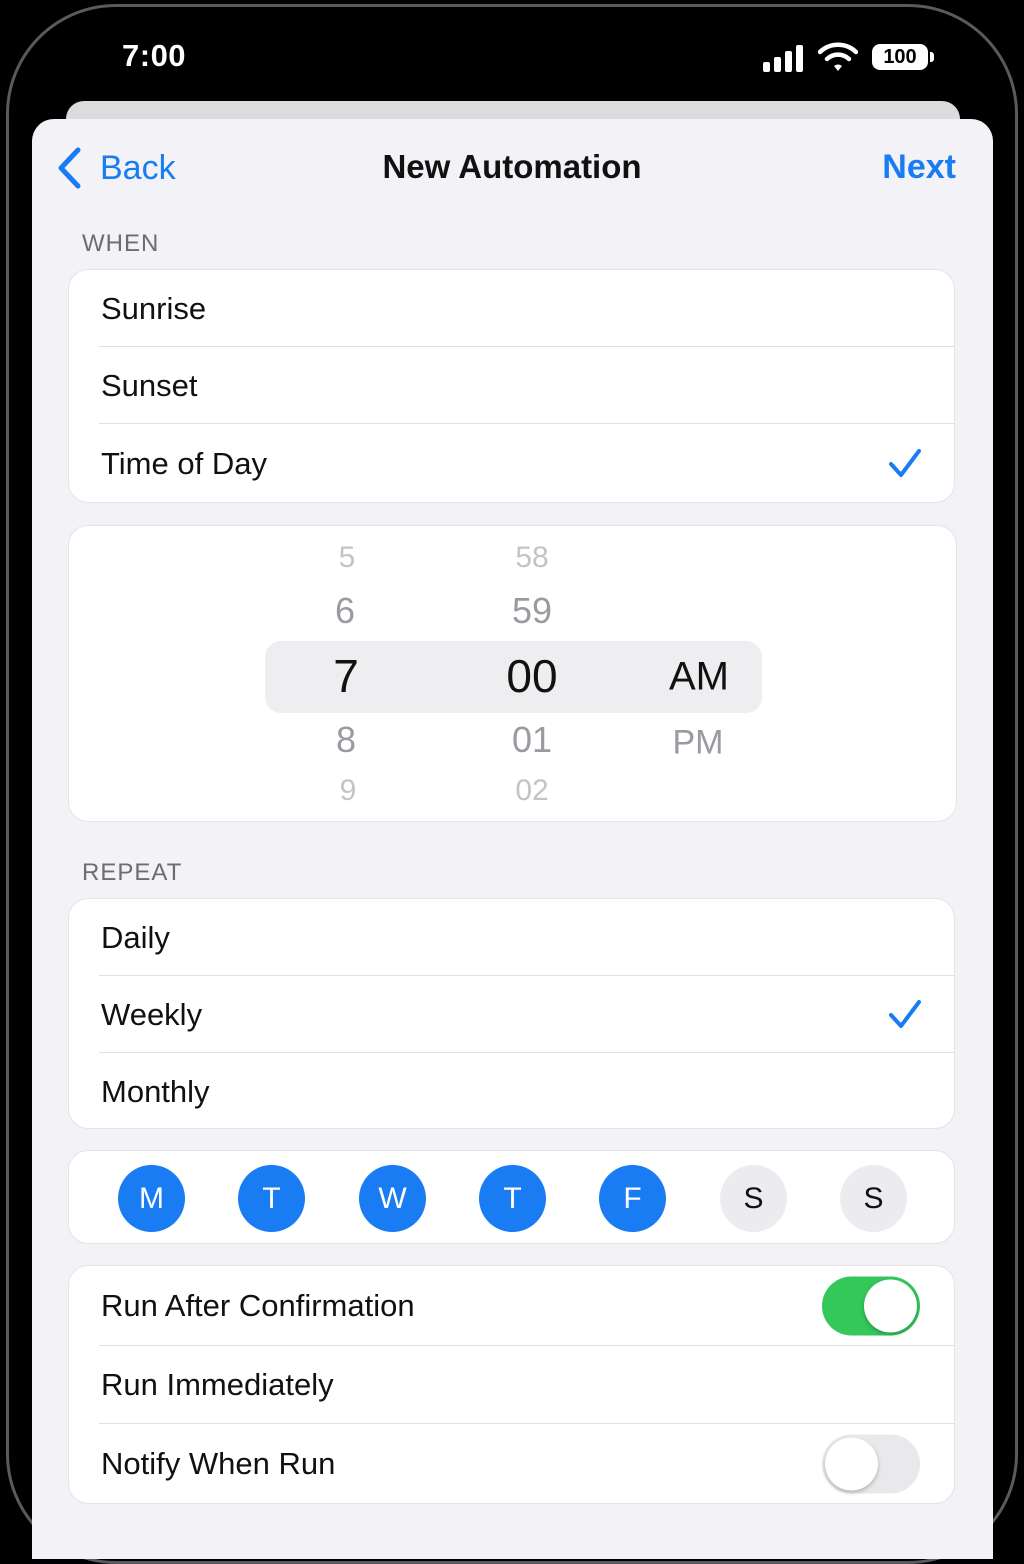  I want to click on day-toggle-tuesday: T, so click(271, 1198).